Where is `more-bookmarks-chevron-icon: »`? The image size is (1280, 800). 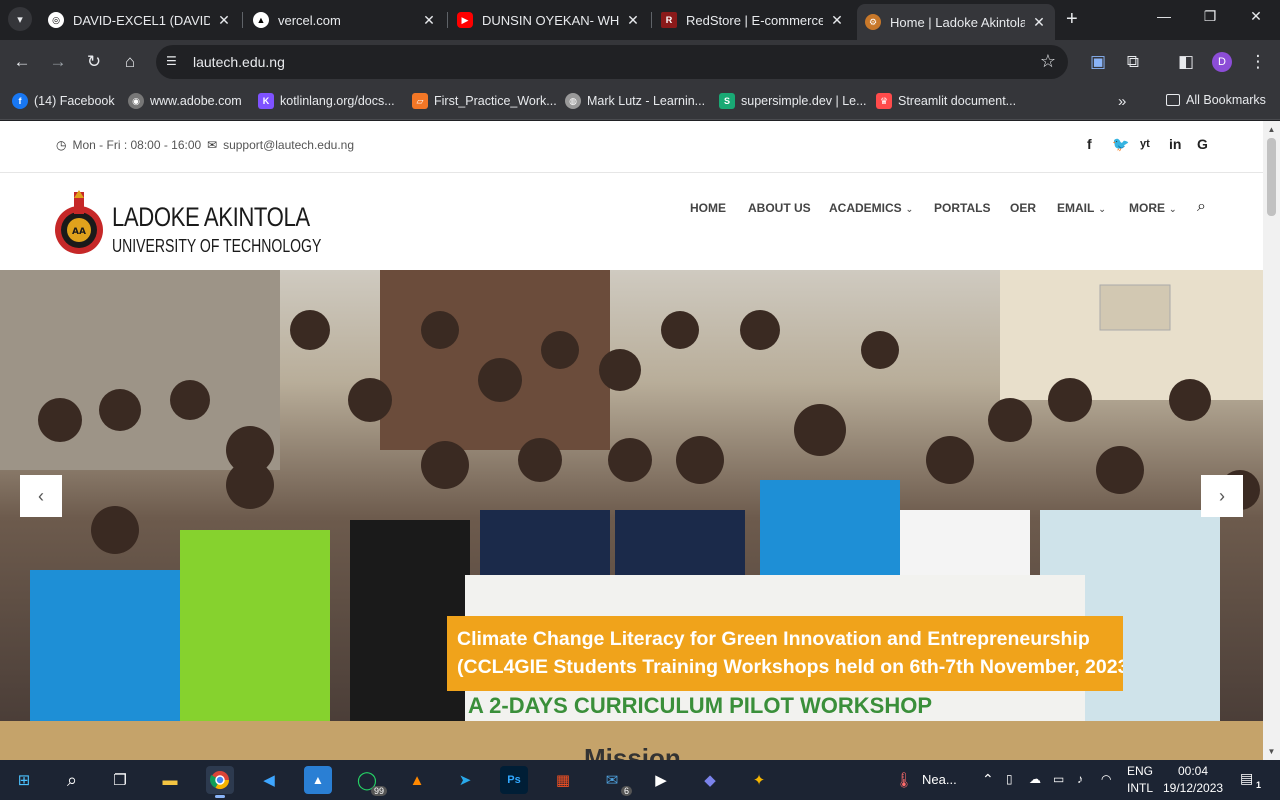
more-bookmarks-chevron-icon: » is located at coordinates (1122, 101).